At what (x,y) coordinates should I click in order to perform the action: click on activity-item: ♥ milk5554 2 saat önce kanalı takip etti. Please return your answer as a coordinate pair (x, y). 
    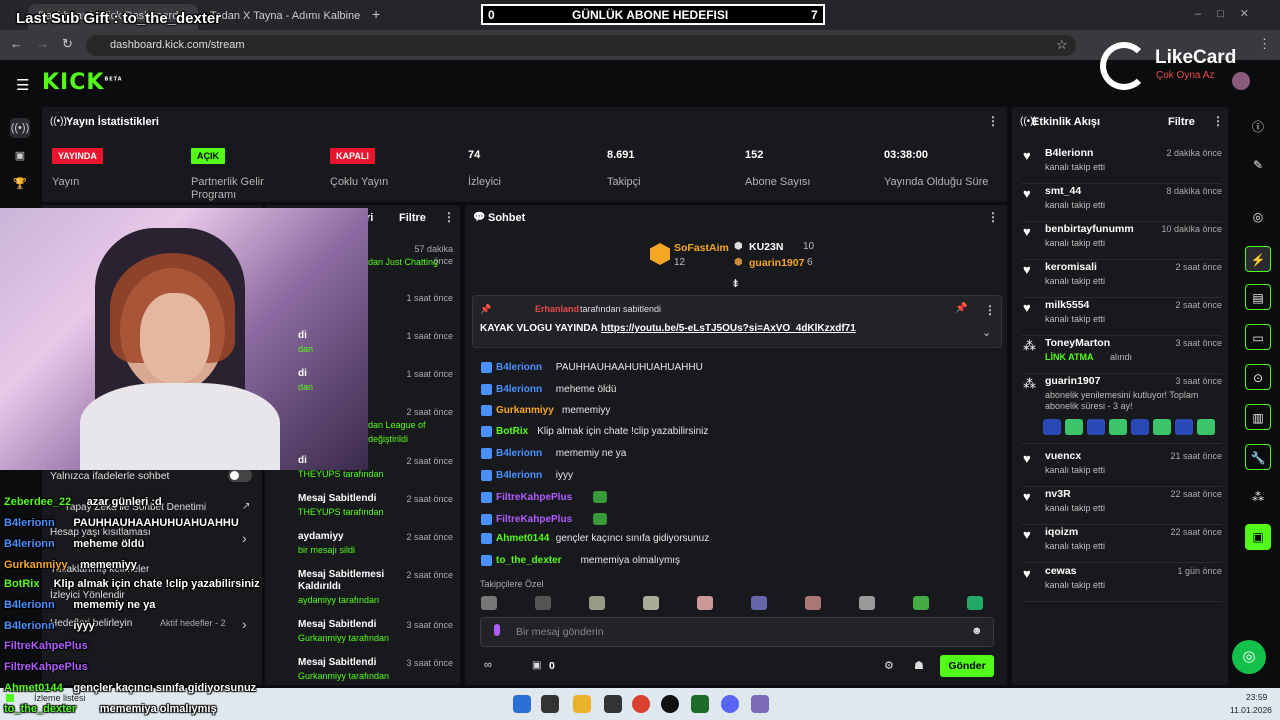
    Looking at the image, I should click on (1122, 317).